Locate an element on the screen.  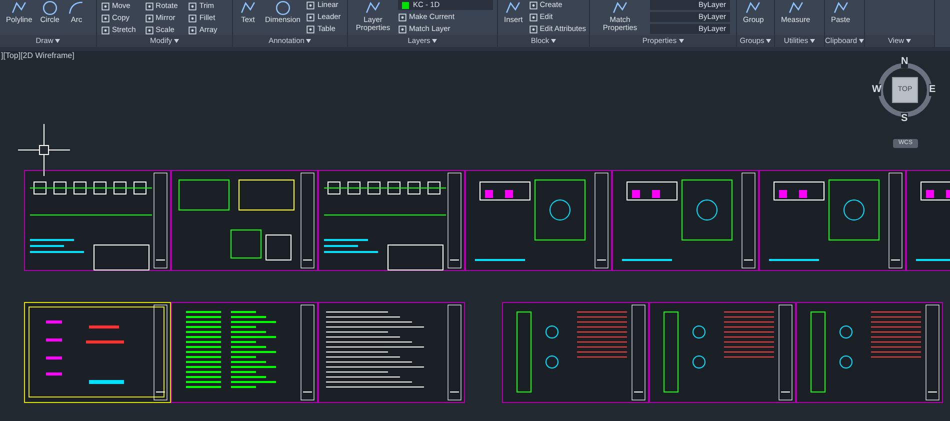
compass-north: N is located at coordinates (904, 62).